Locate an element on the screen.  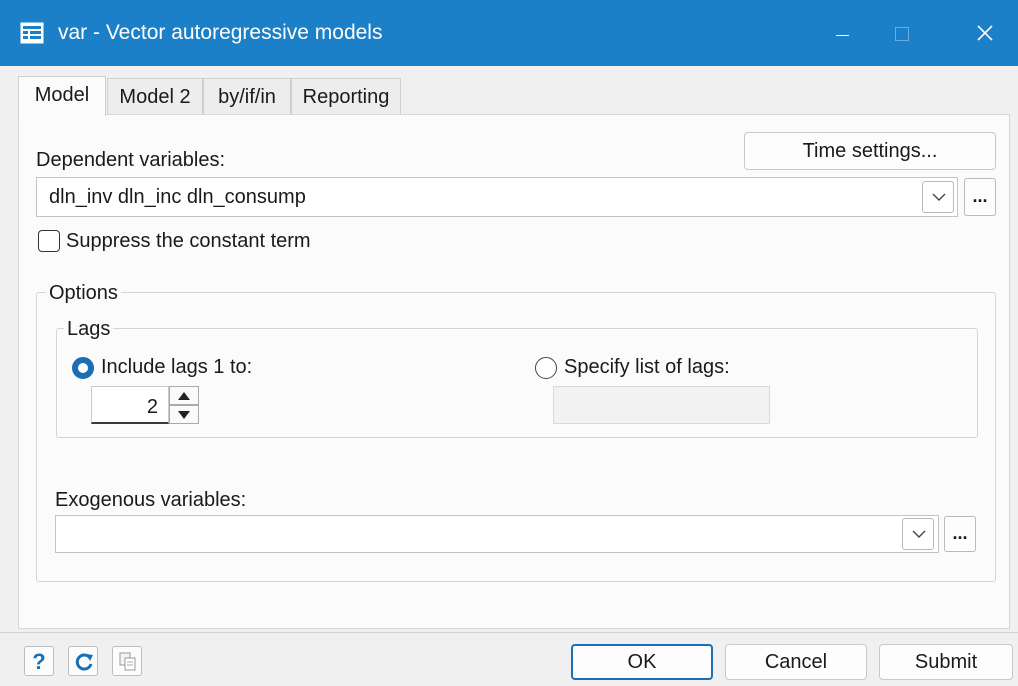
dependent-variables-label: Dependent variables: is located at coordinates (131, 160).